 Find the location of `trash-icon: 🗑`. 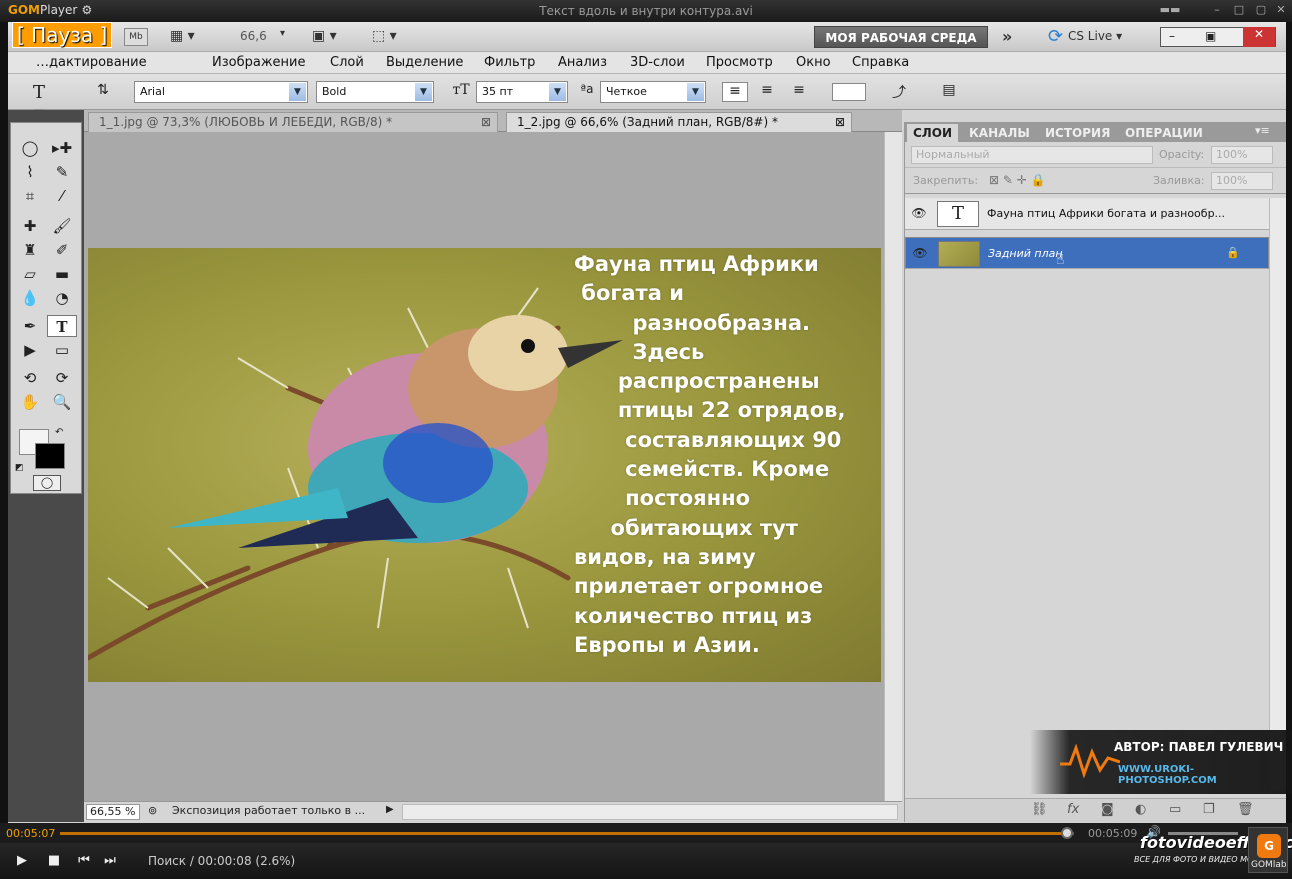

trash-icon: 🗑 is located at coordinates (1245, 809).